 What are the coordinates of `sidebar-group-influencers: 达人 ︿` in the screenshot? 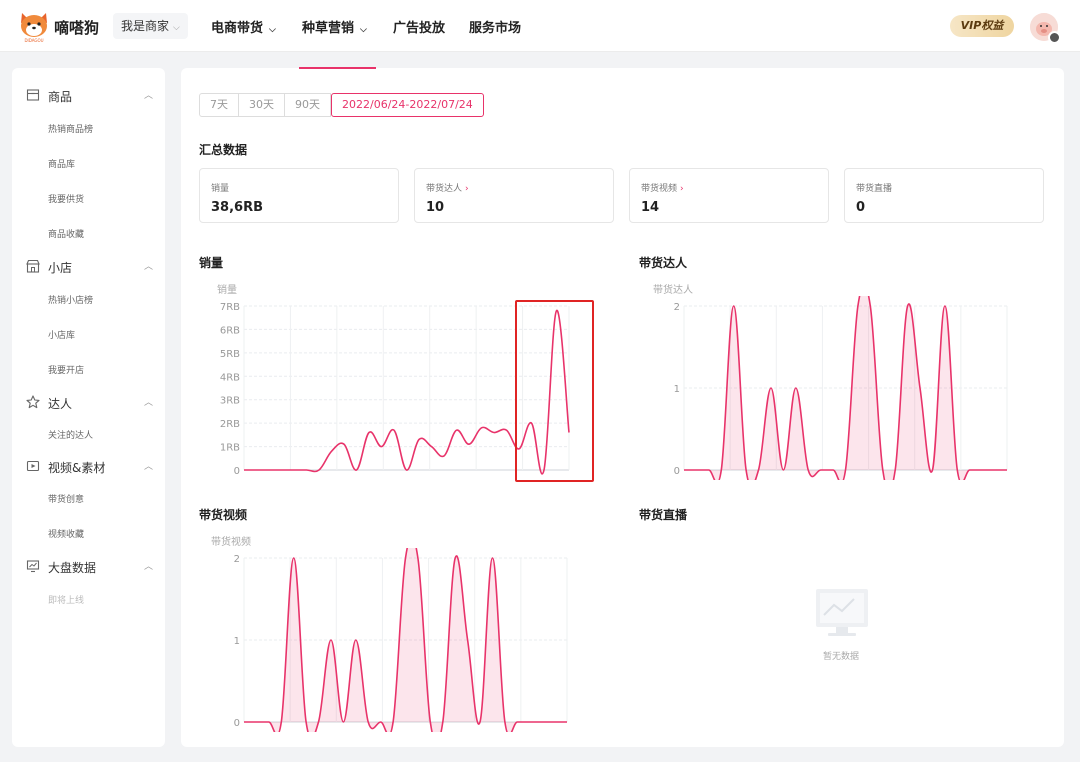 It's located at (88, 403).